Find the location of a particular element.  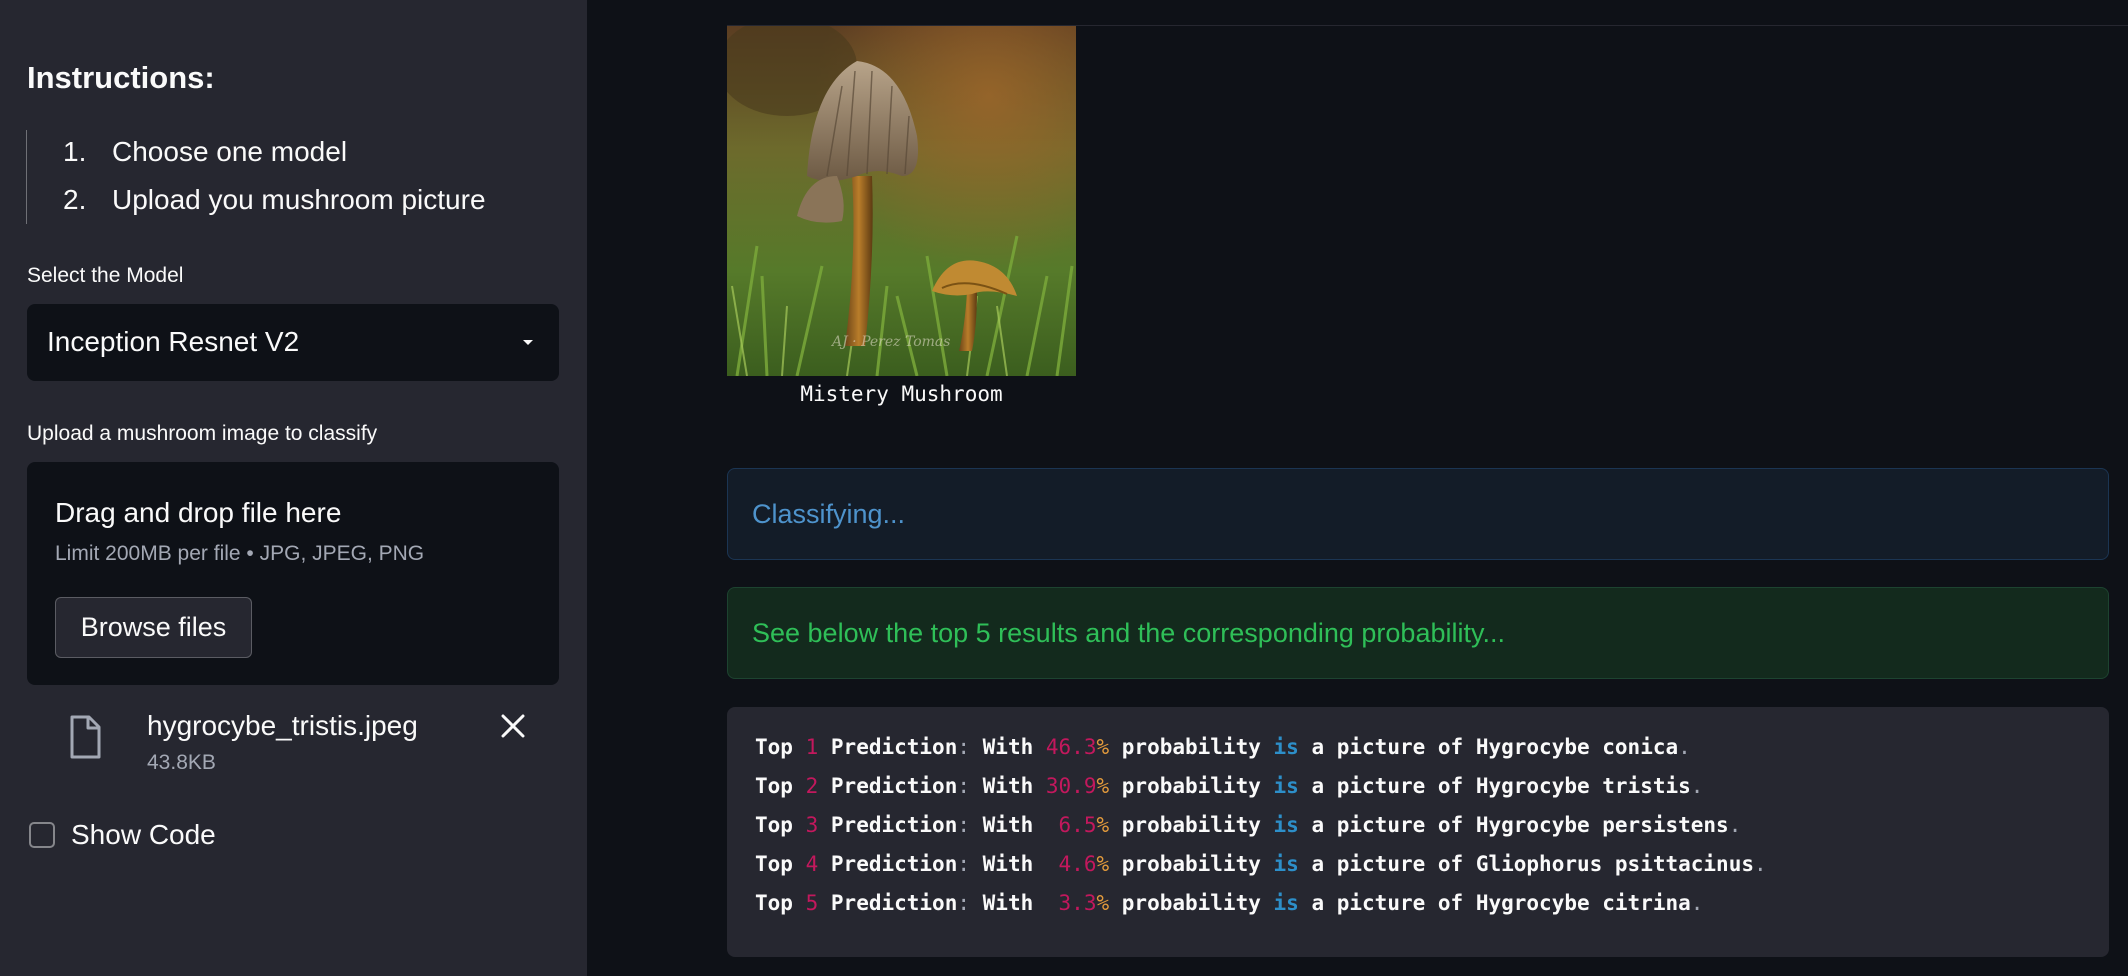

prediction-probability: 30.9 is located at coordinates (1071, 786).